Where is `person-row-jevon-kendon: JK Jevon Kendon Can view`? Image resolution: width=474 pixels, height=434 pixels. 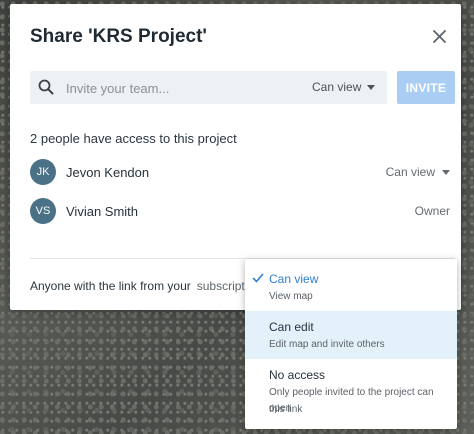
person-row-jevon-kendon: JK Jevon Kendon Can view is located at coordinates (240, 172).